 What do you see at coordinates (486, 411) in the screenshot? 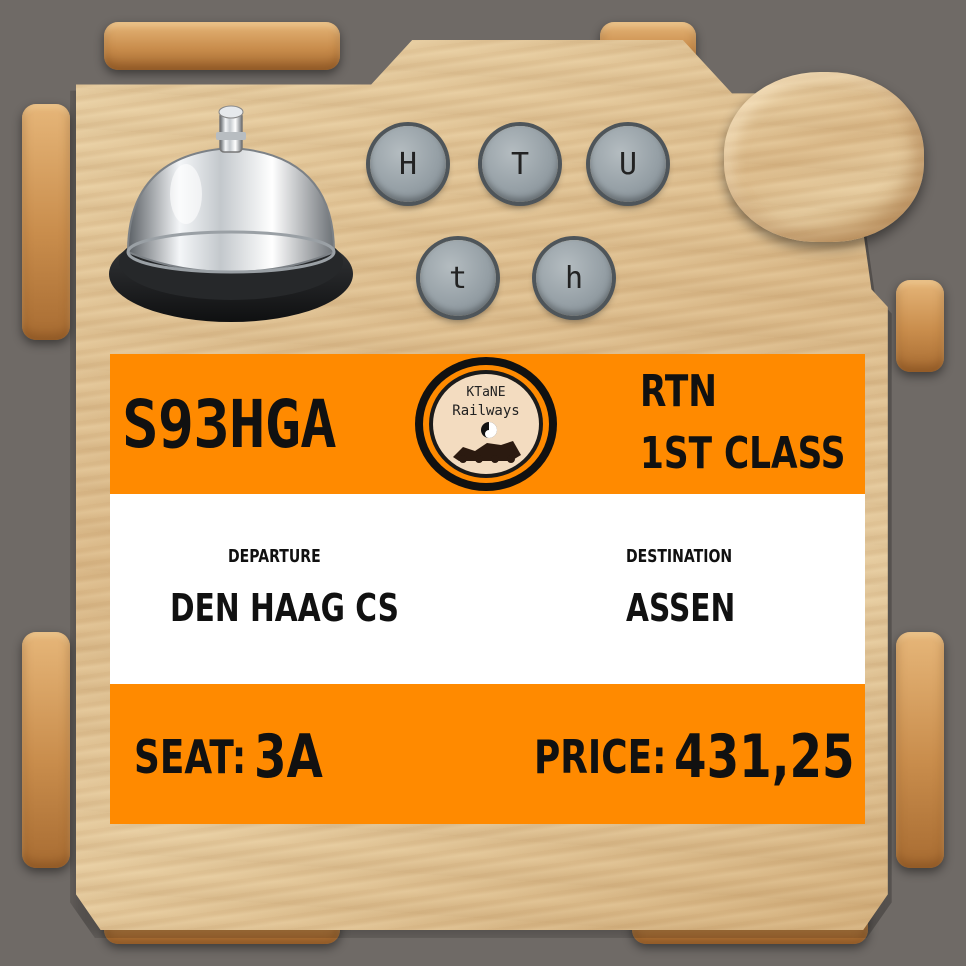
I see `logo-line-2: Railways` at bounding box center [486, 411].